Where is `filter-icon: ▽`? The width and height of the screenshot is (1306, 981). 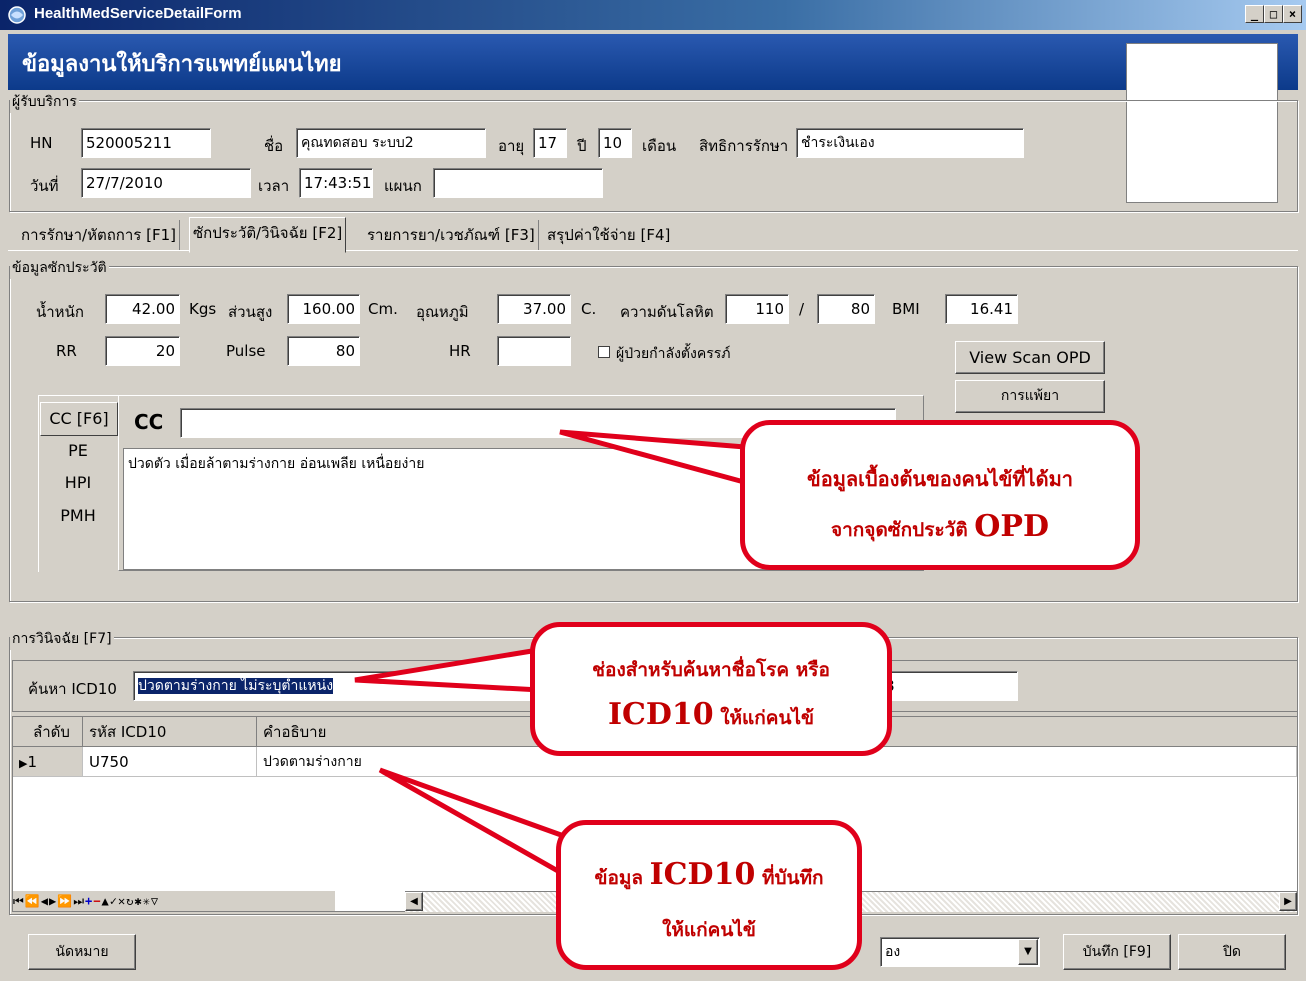 filter-icon: ▽ is located at coordinates (155, 901).